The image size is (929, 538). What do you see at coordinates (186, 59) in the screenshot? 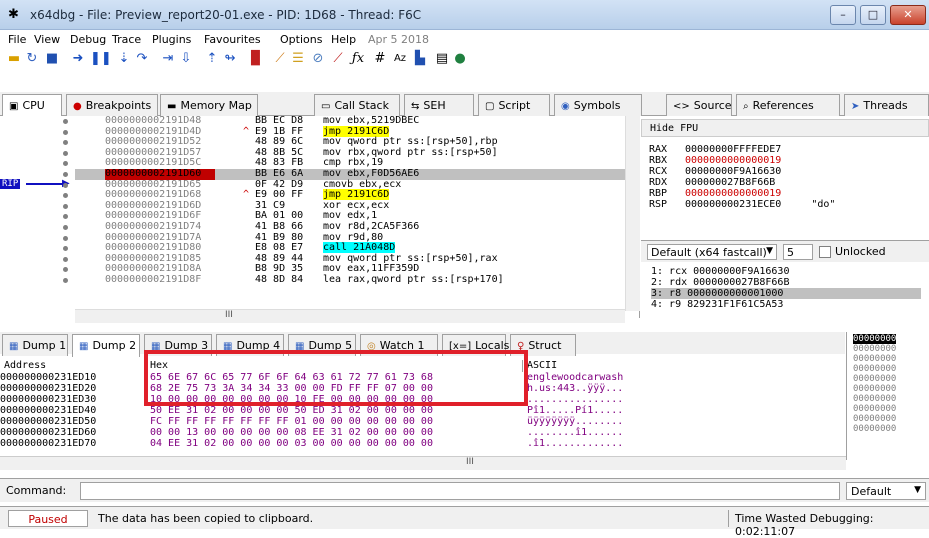
I see `trace-over-icon: ⇩` at bounding box center [186, 59].